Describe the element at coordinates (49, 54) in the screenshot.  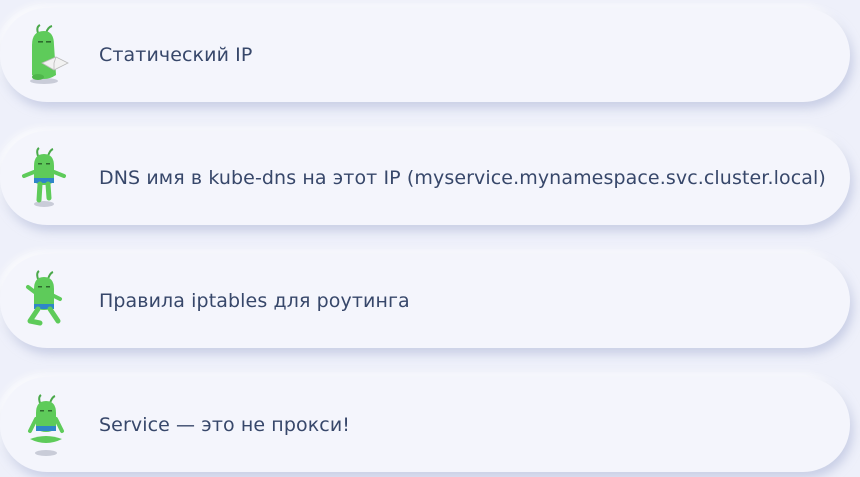
I see `reading-mascot-icon` at that location.